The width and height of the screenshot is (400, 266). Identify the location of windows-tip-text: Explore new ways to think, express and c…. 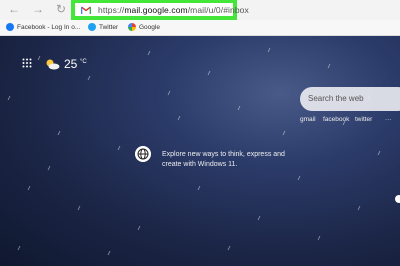
(227, 160).